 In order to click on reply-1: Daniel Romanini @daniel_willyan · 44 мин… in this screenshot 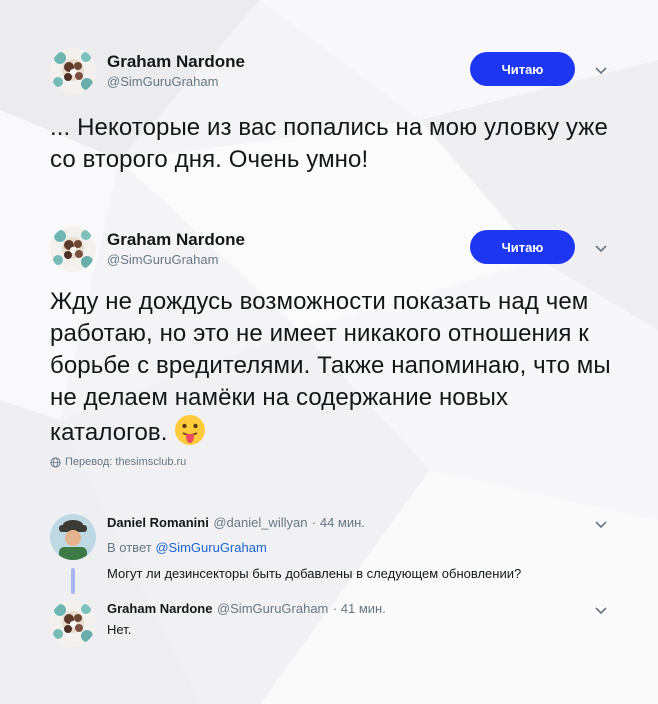, I will do `click(335, 547)`.